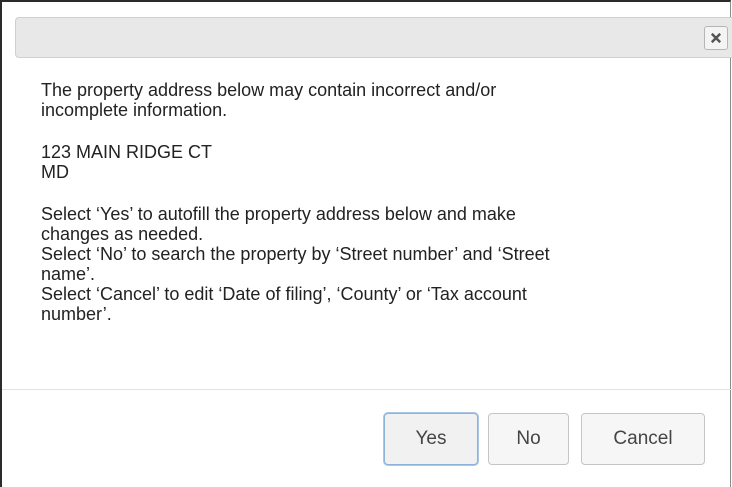 The width and height of the screenshot is (732, 487). What do you see at coordinates (55, 172) in the screenshot?
I see `address-line-2: MD` at bounding box center [55, 172].